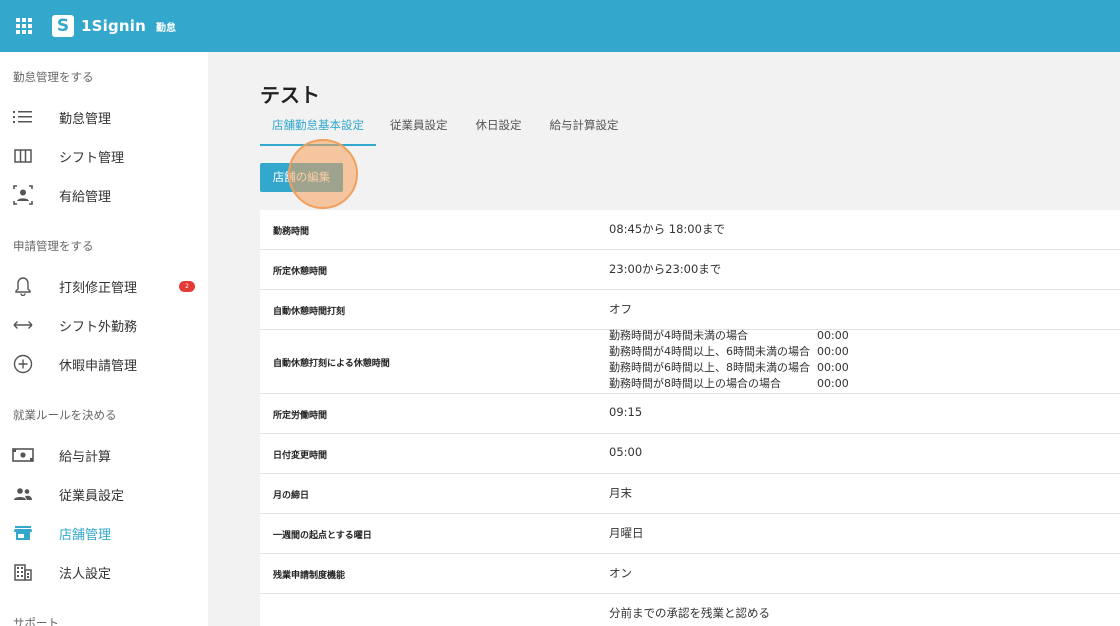  Describe the element at coordinates (187, 286) in the screenshot. I see `notification-badge: 2` at that location.